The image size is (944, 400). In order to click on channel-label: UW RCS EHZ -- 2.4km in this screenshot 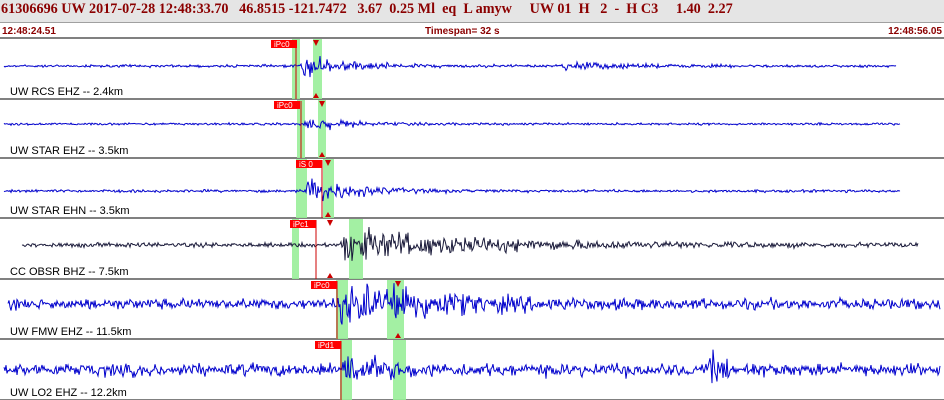, I will do `click(66, 92)`.